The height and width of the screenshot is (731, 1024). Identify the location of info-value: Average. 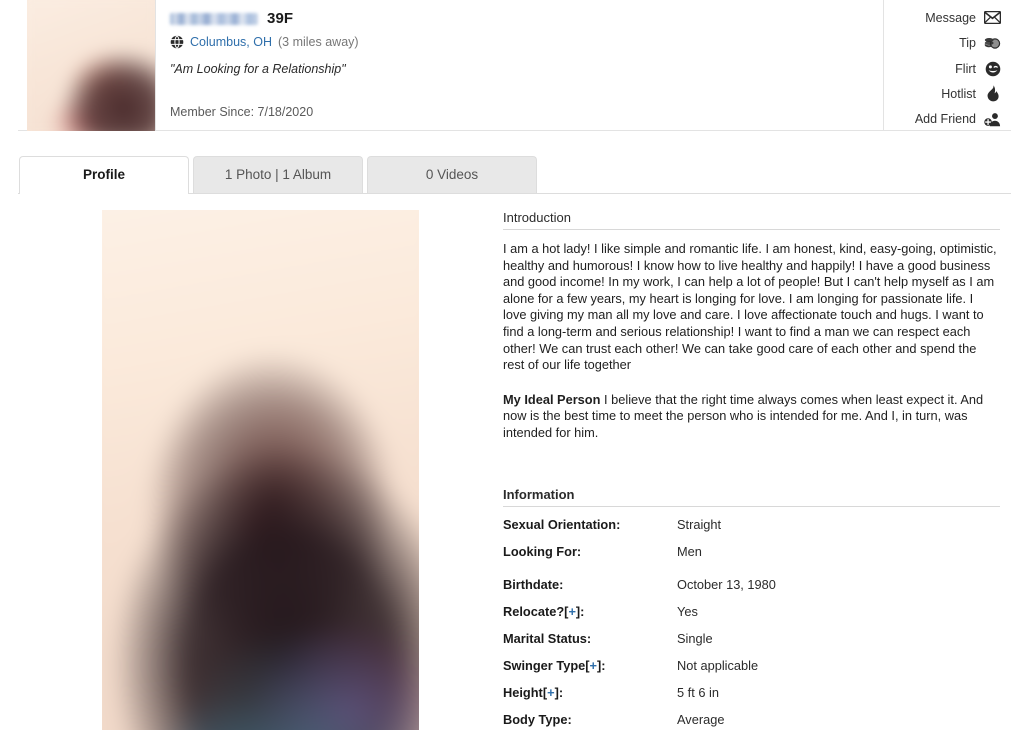
(701, 719).